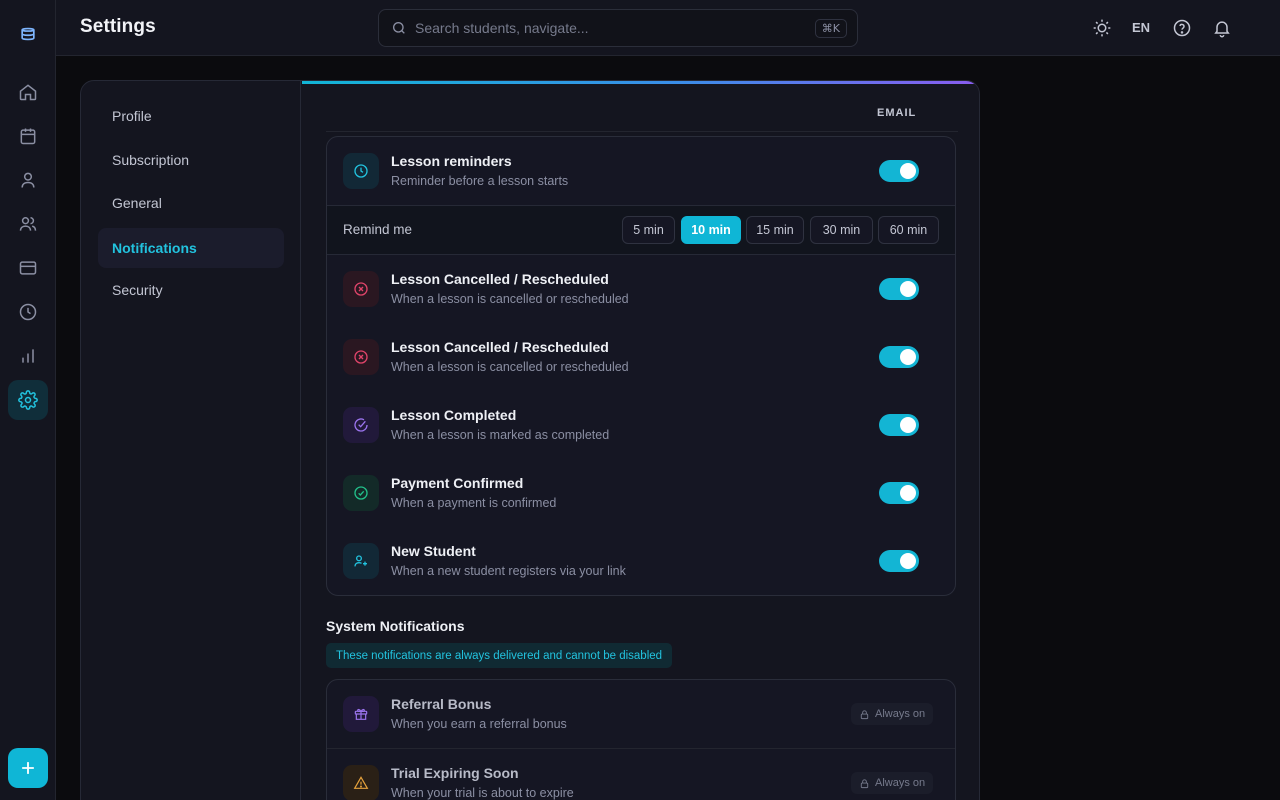  I want to click on top-bar: Settings ⌘K EN, so click(668, 28).